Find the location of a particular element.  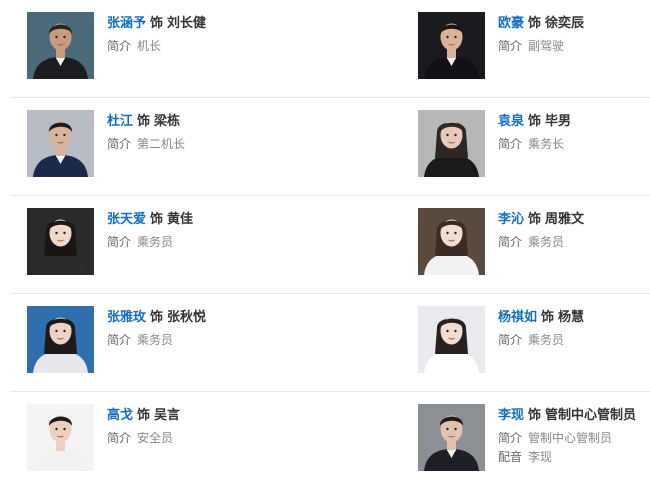

cast-item: 杜江饰梁栋简介 第二机长 is located at coordinates (167, 150).